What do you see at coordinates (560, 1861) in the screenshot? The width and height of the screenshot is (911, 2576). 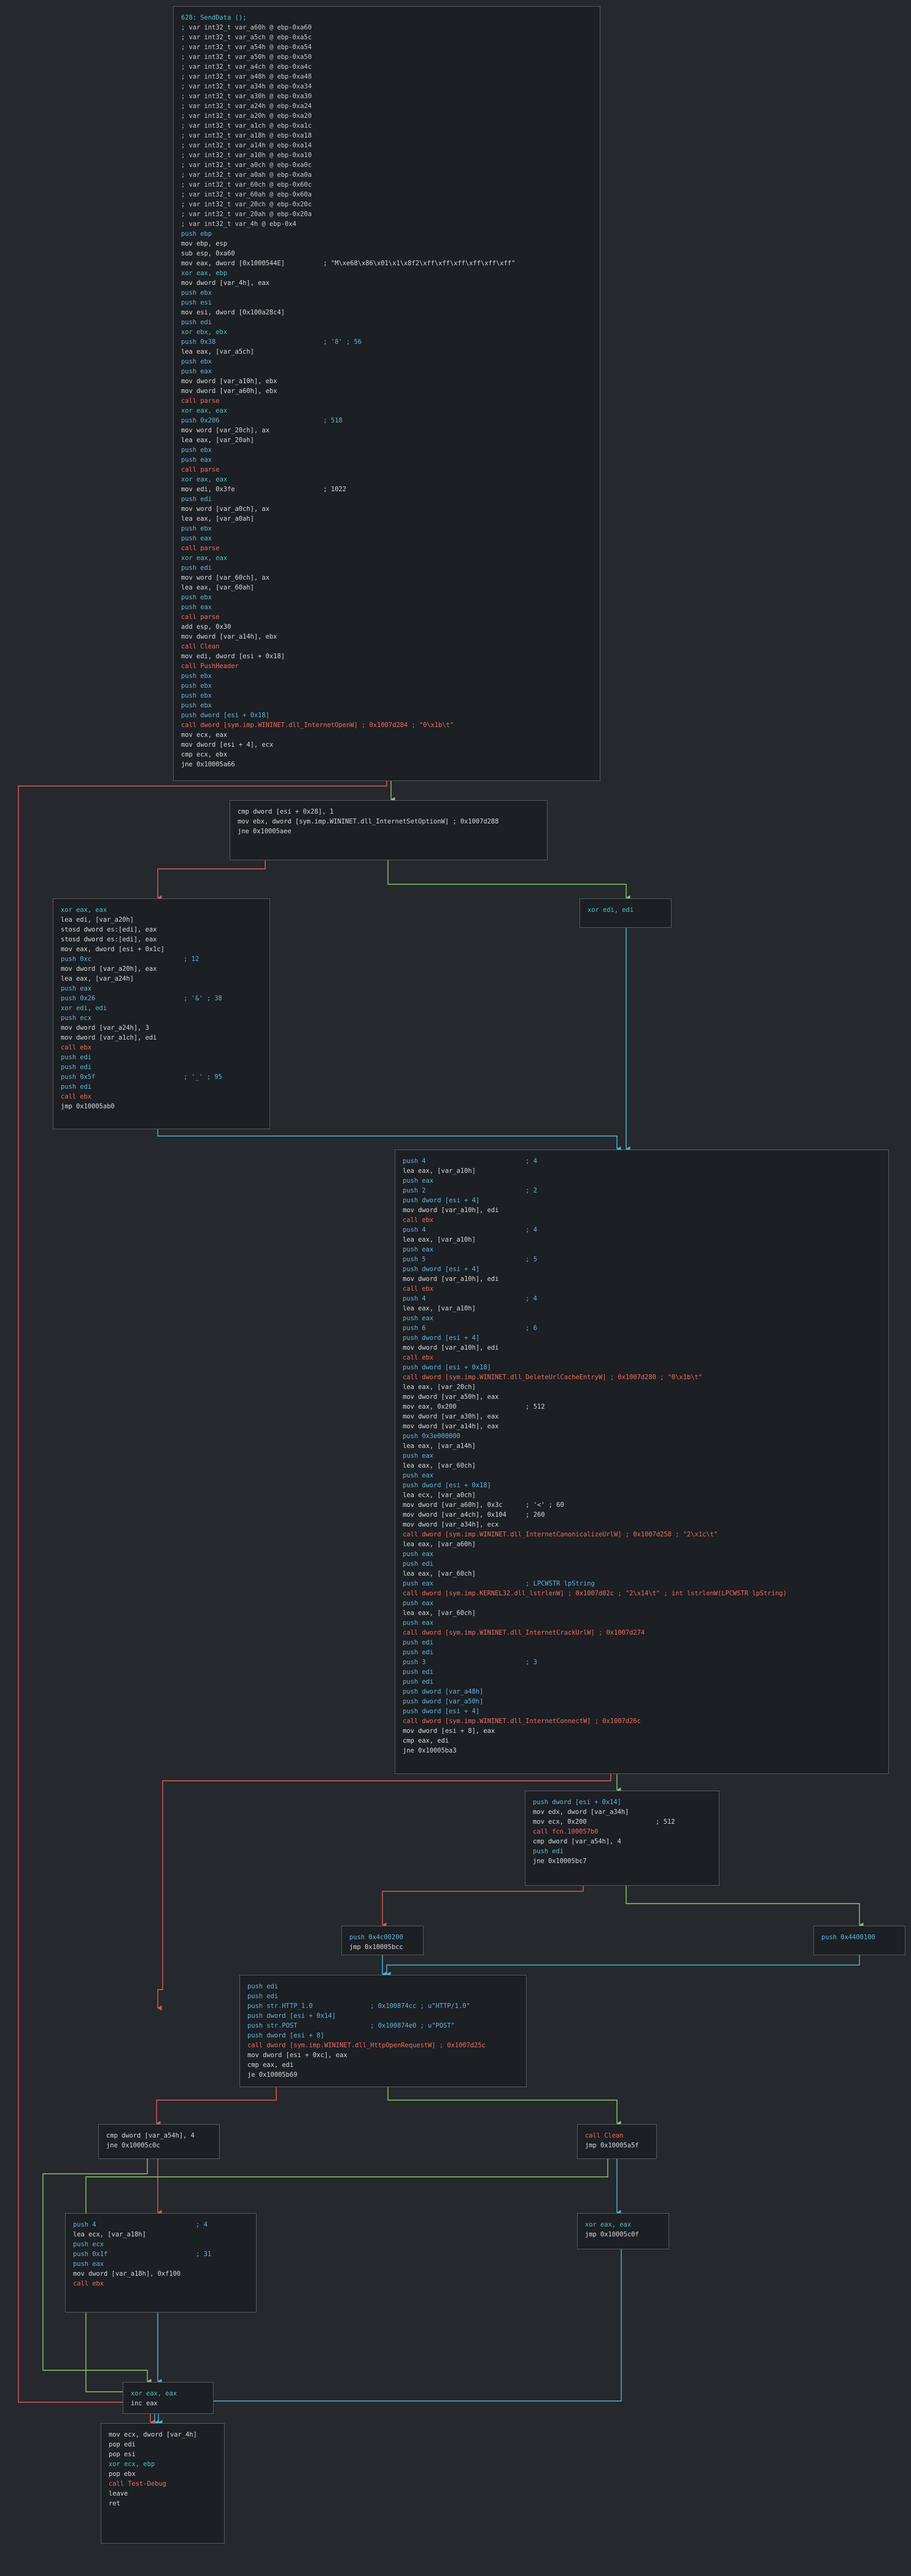 I see `asm-line: jne 0x10005bc7` at bounding box center [560, 1861].